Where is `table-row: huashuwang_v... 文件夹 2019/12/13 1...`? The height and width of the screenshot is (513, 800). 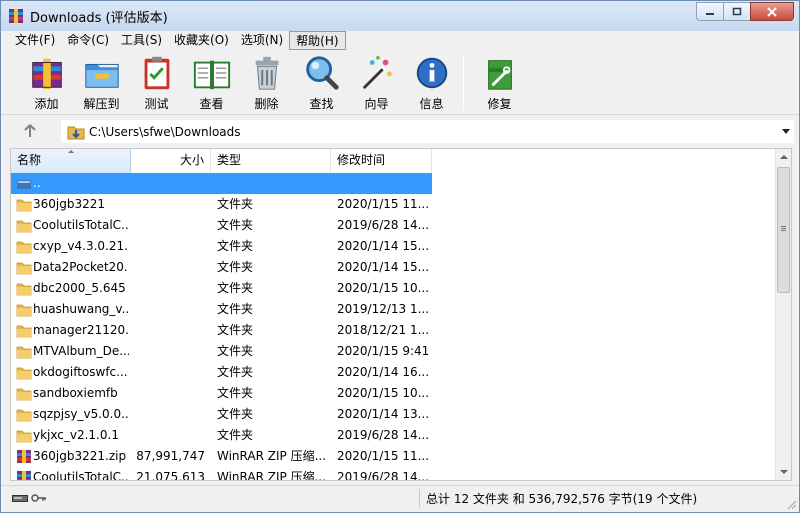
table-row: huashuwang_v... 文件夹 2019/12/13 1... is located at coordinates (221, 309).